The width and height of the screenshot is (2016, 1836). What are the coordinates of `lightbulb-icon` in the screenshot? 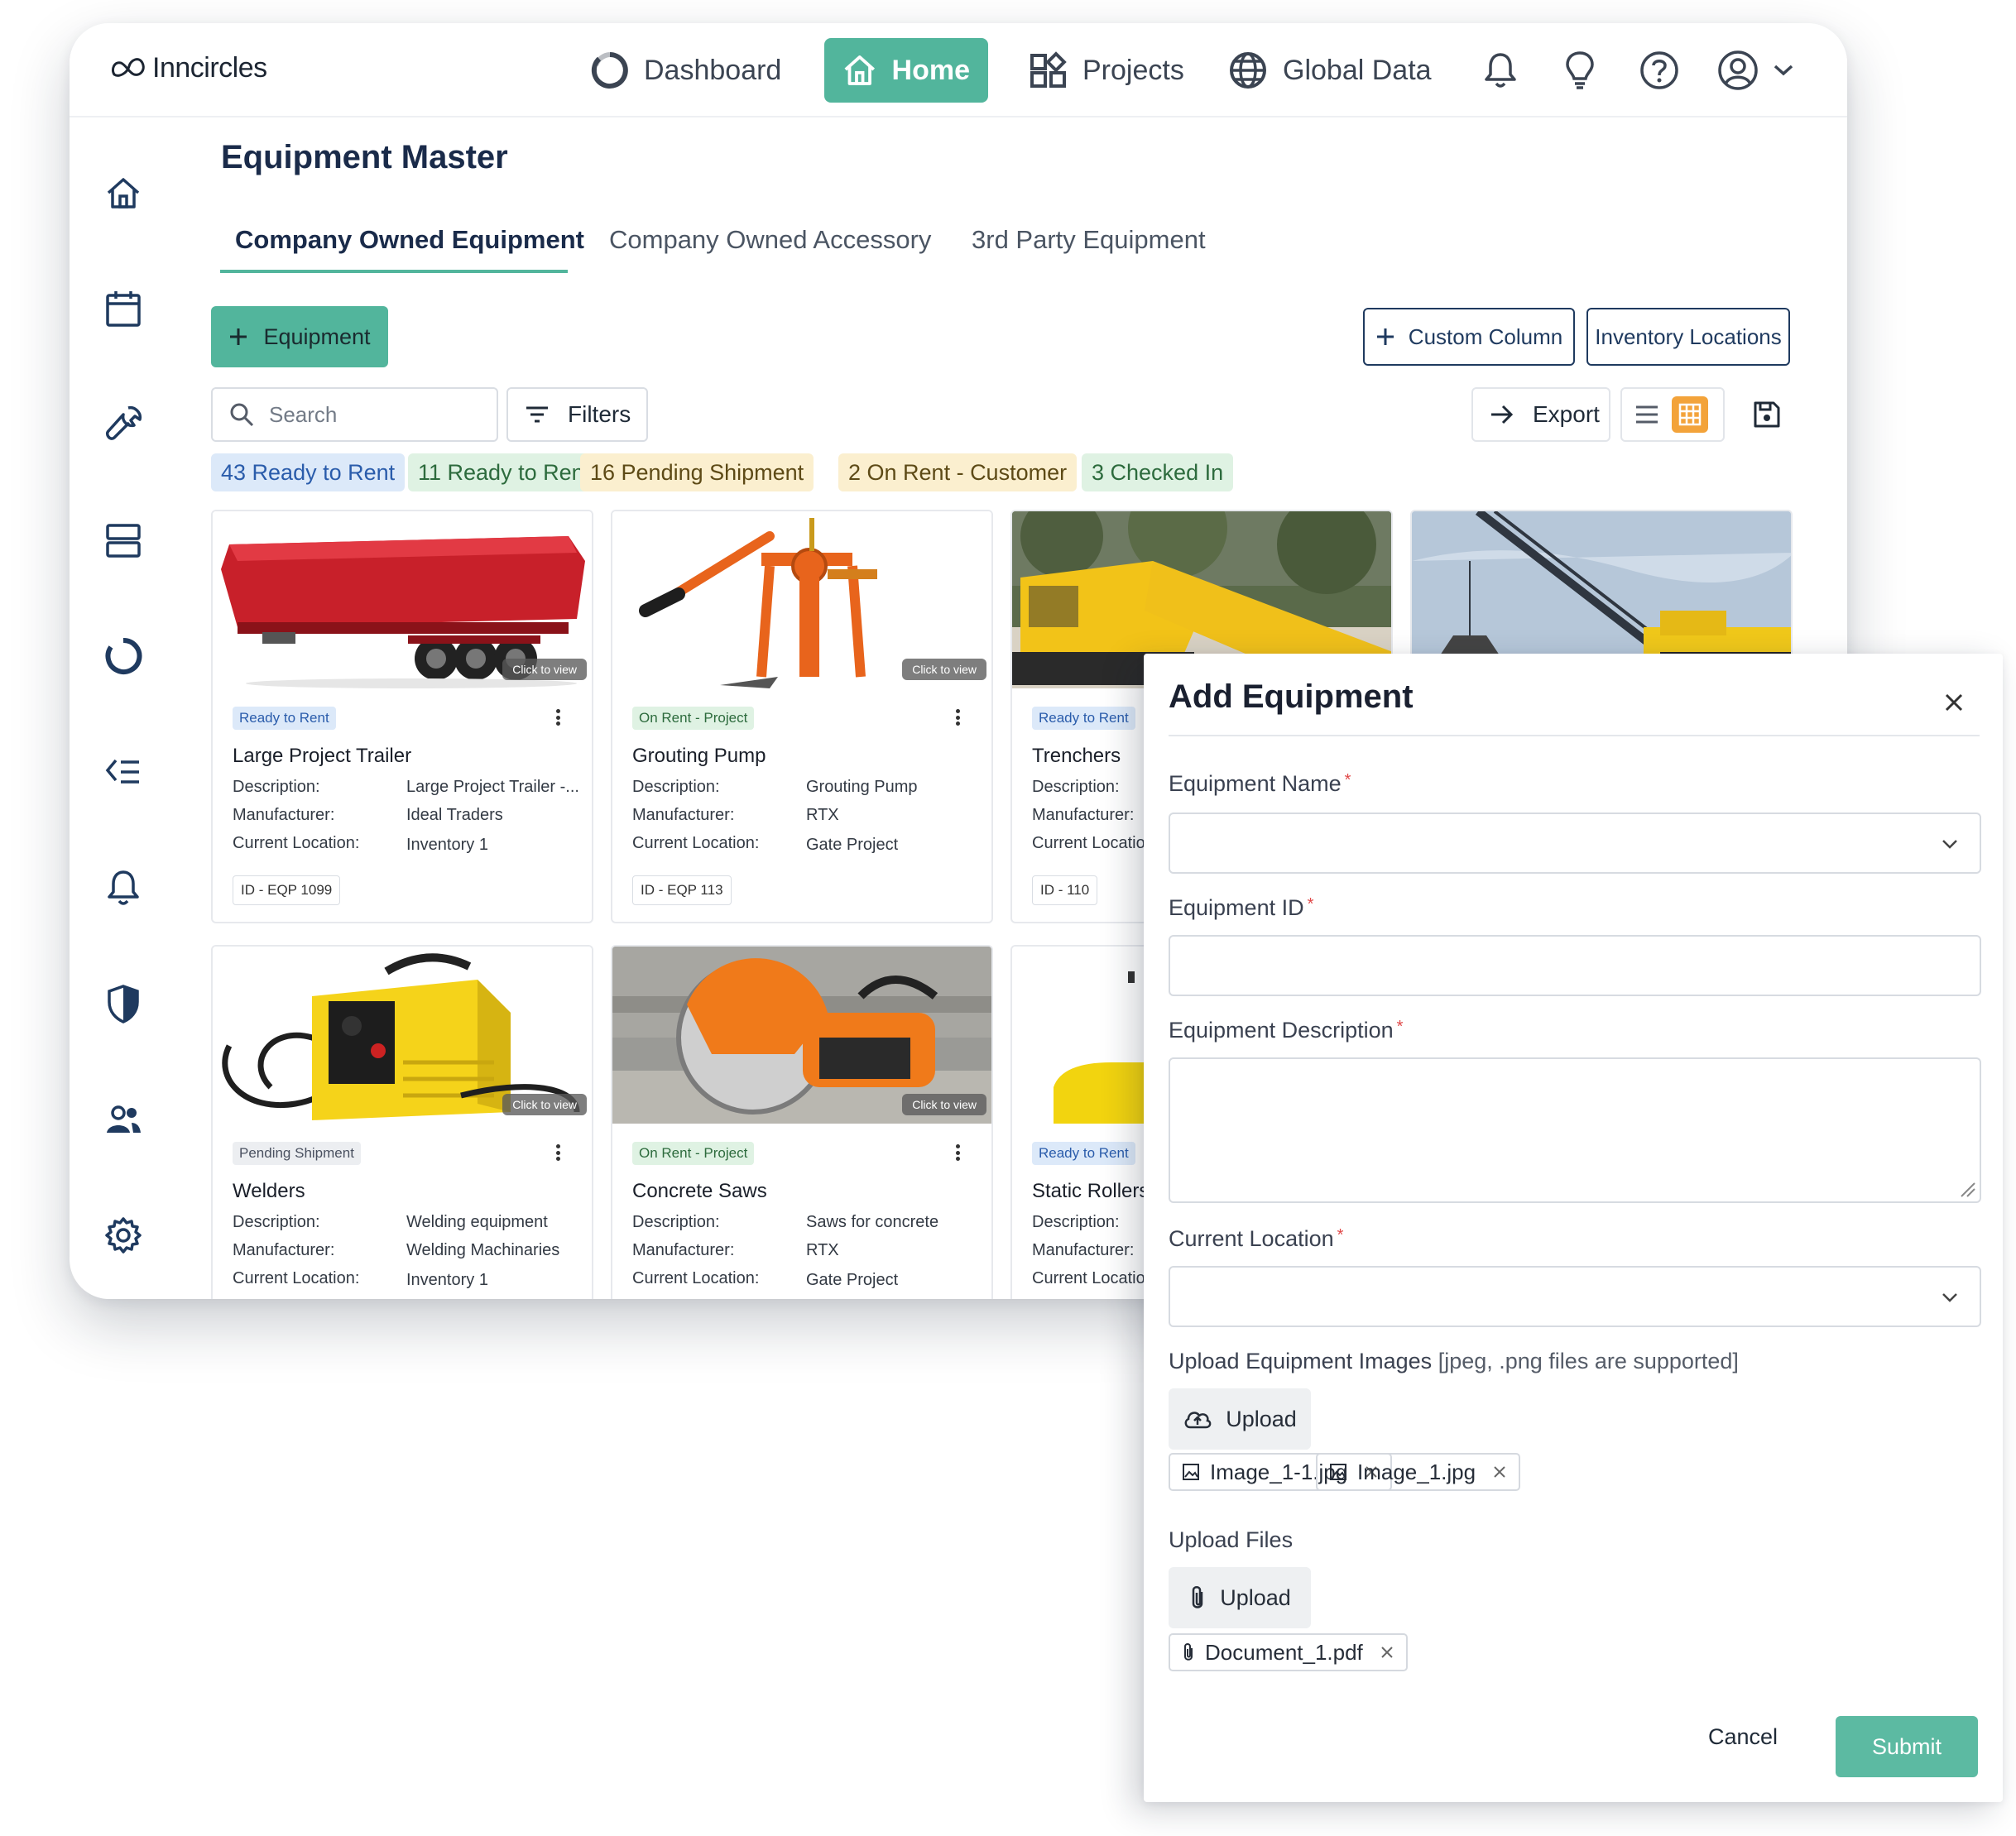 It's located at (1580, 70).